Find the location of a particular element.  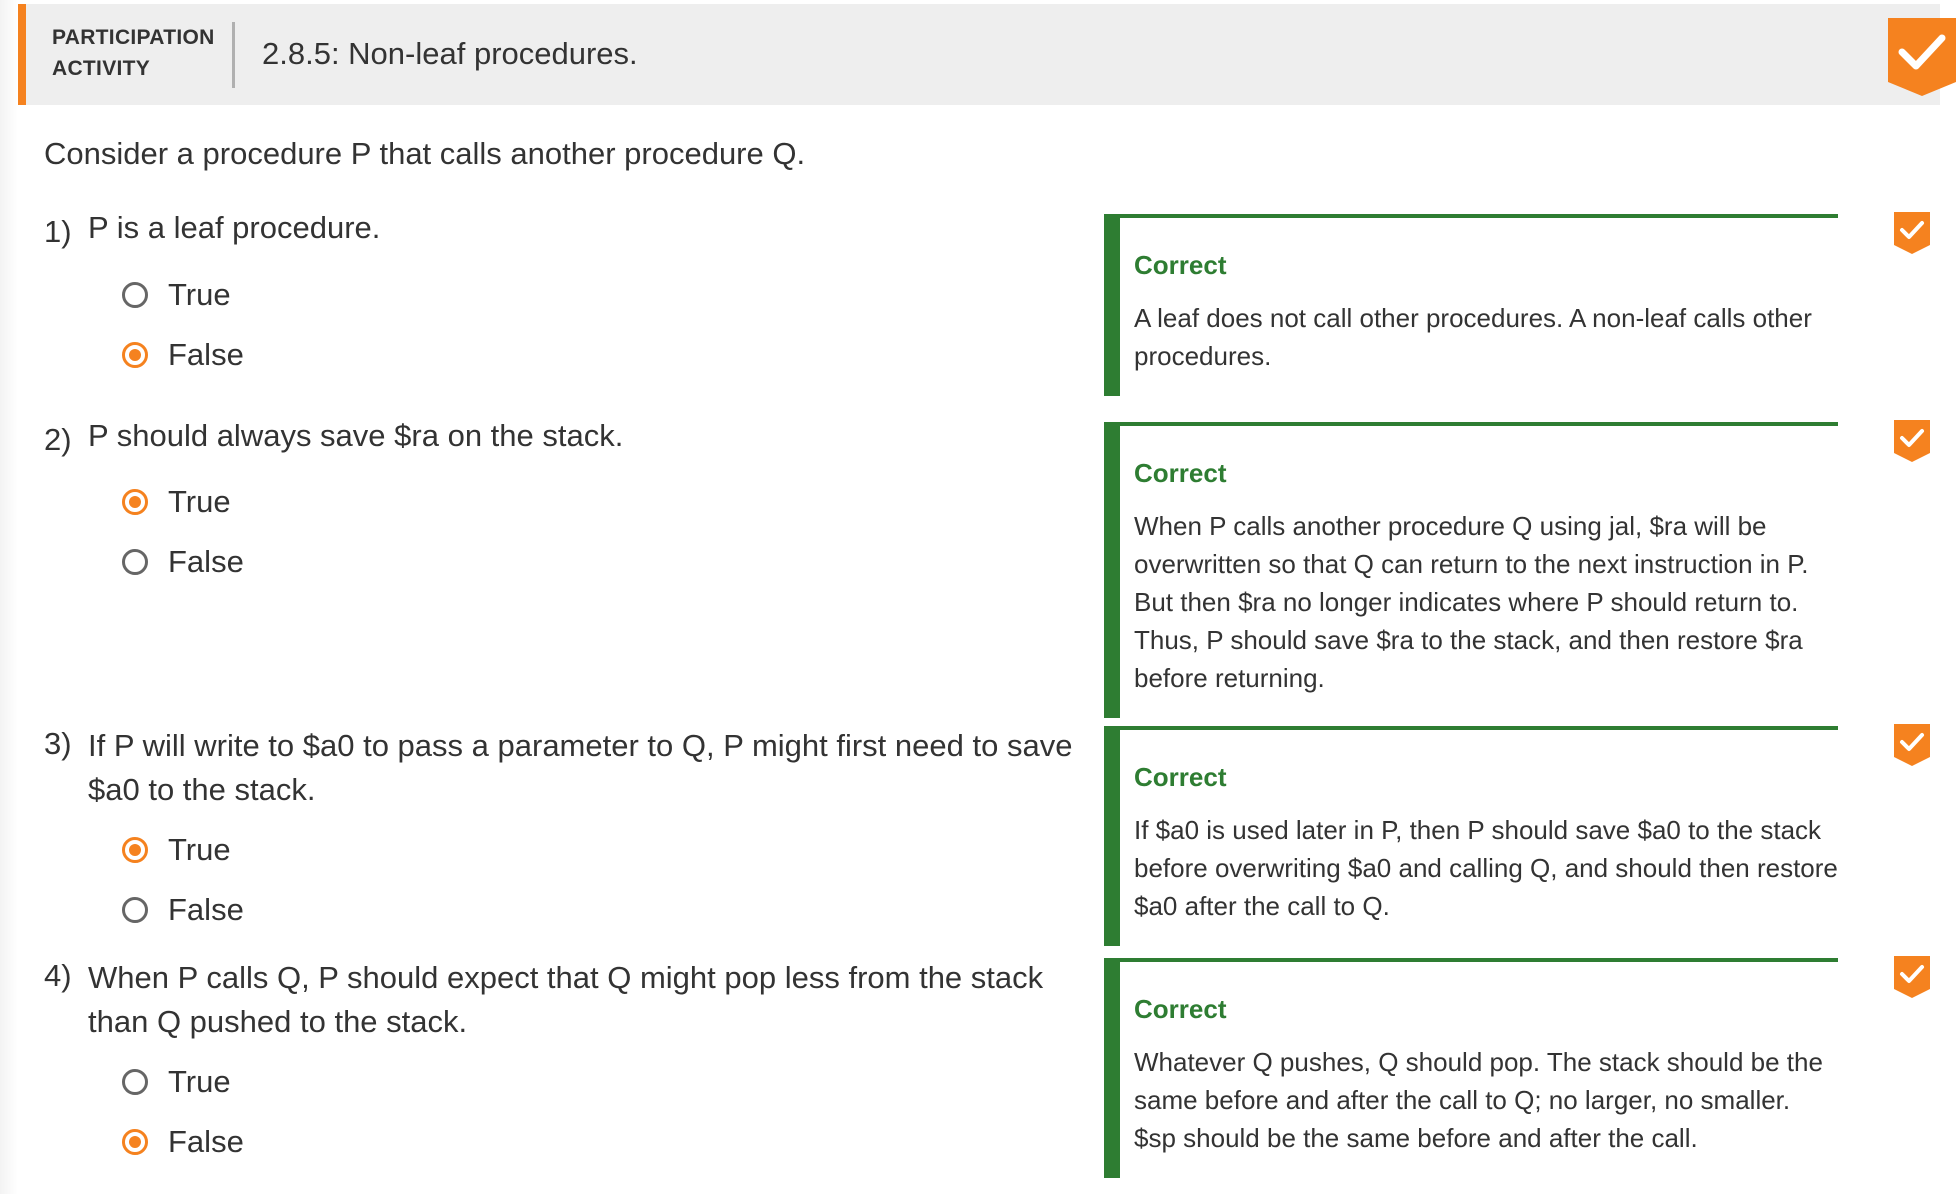

question-text: P should always save $ra on the stack. is located at coordinates (356, 435).